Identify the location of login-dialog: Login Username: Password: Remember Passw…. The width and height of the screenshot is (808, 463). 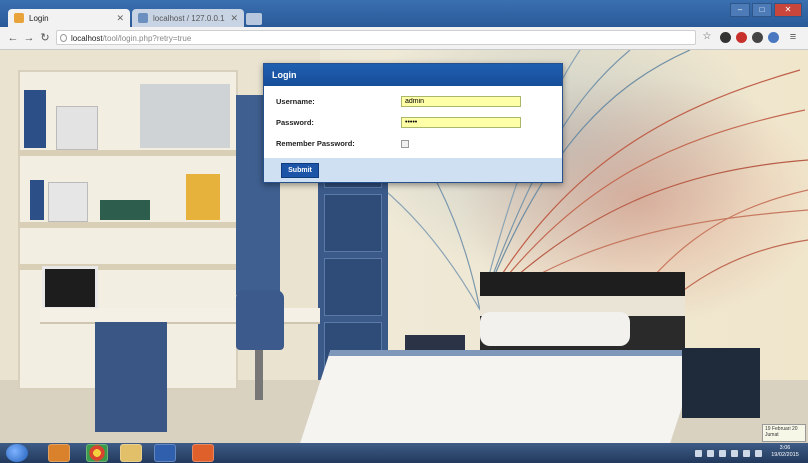
(413, 123).